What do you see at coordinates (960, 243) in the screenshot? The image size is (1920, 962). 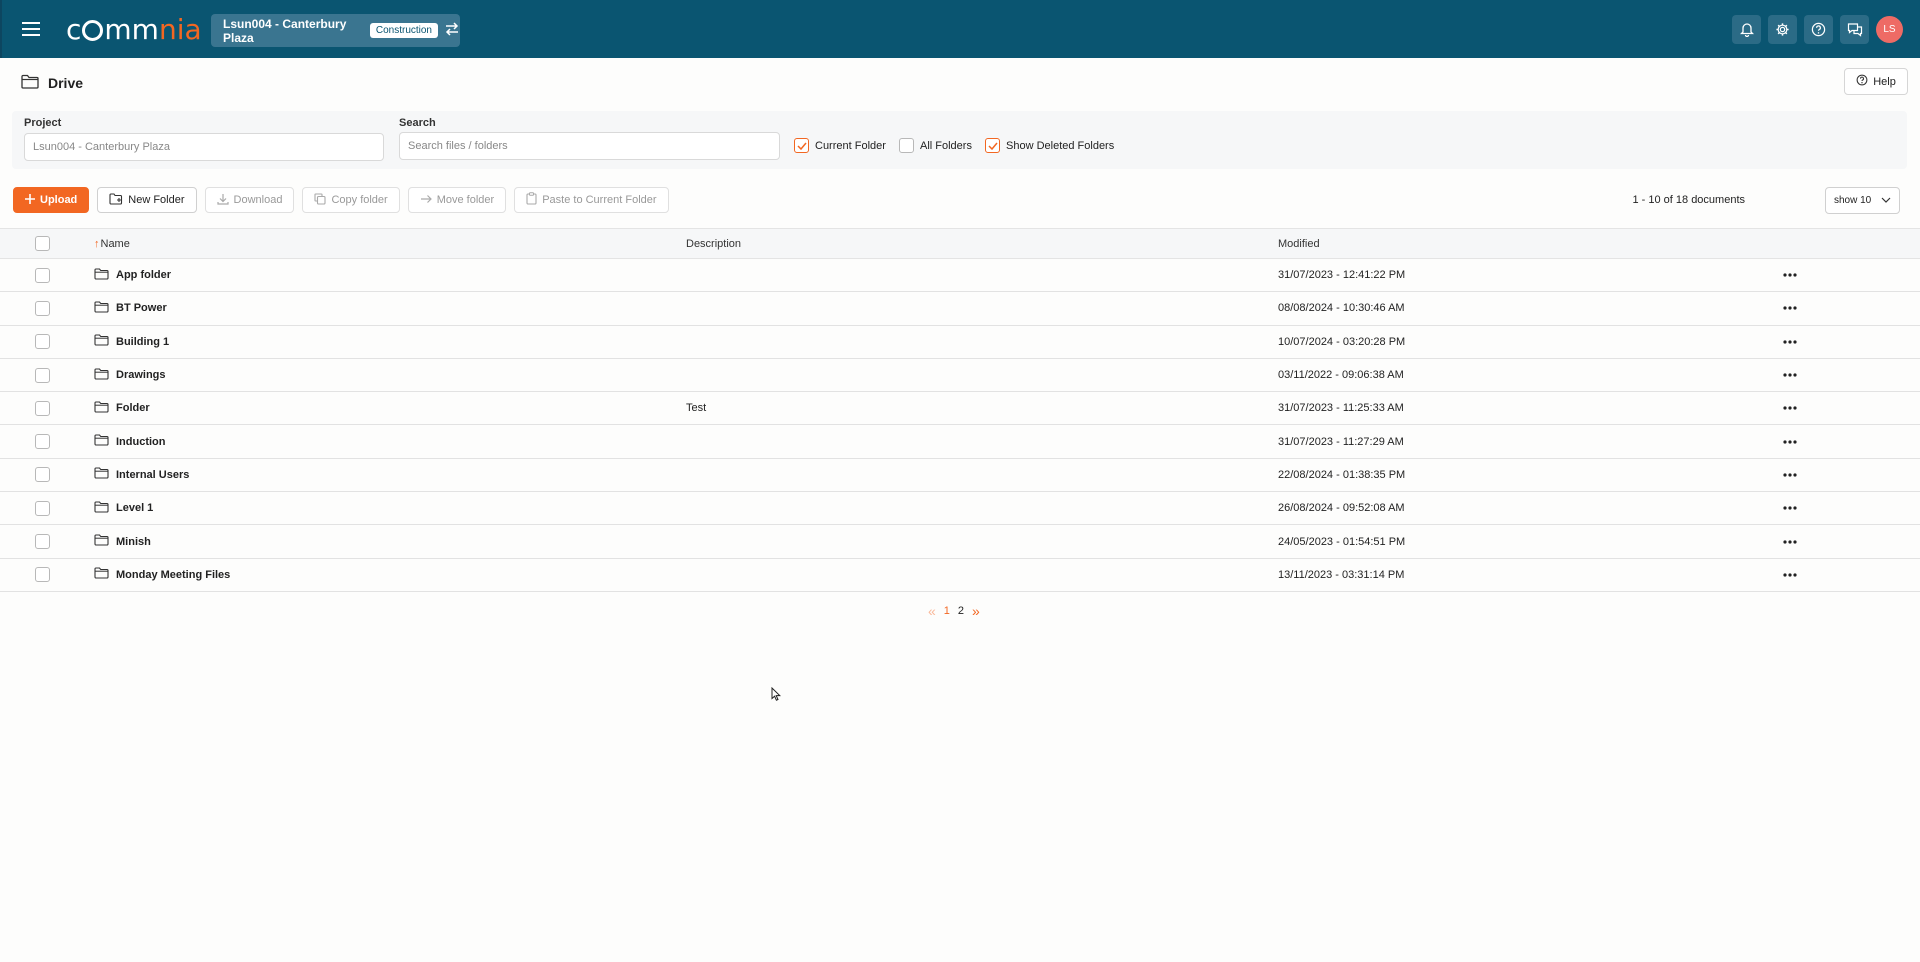 I see `table-header: ↑ Name Description Modified` at bounding box center [960, 243].